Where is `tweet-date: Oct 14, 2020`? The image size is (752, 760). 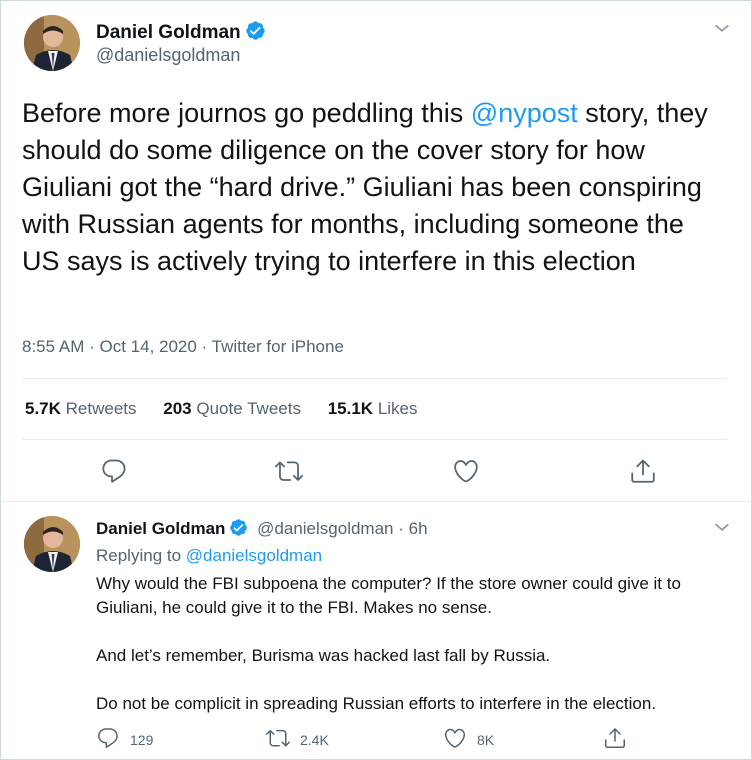 tweet-date: Oct 14, 2020 is located at coordinates (147, 346).